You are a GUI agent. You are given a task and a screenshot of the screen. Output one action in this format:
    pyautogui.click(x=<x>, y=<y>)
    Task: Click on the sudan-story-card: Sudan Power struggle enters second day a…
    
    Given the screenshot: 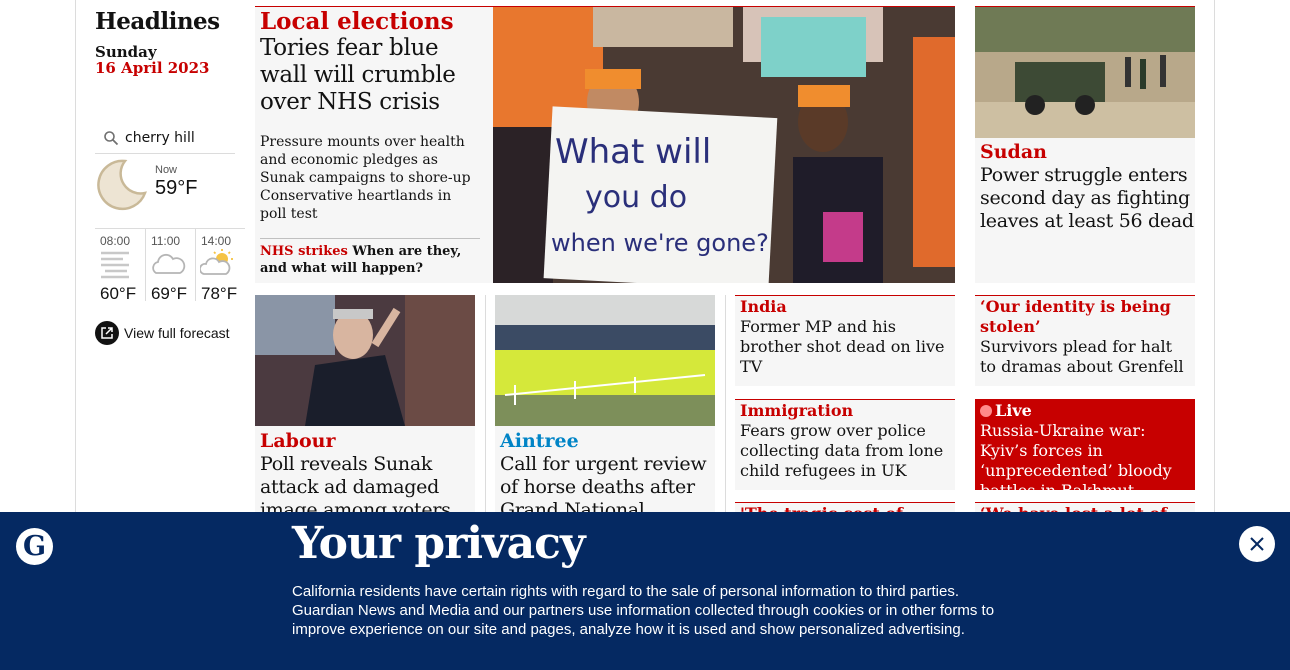 What is the action you would take?
    pyautogui.click(x=1085, y=144)
    